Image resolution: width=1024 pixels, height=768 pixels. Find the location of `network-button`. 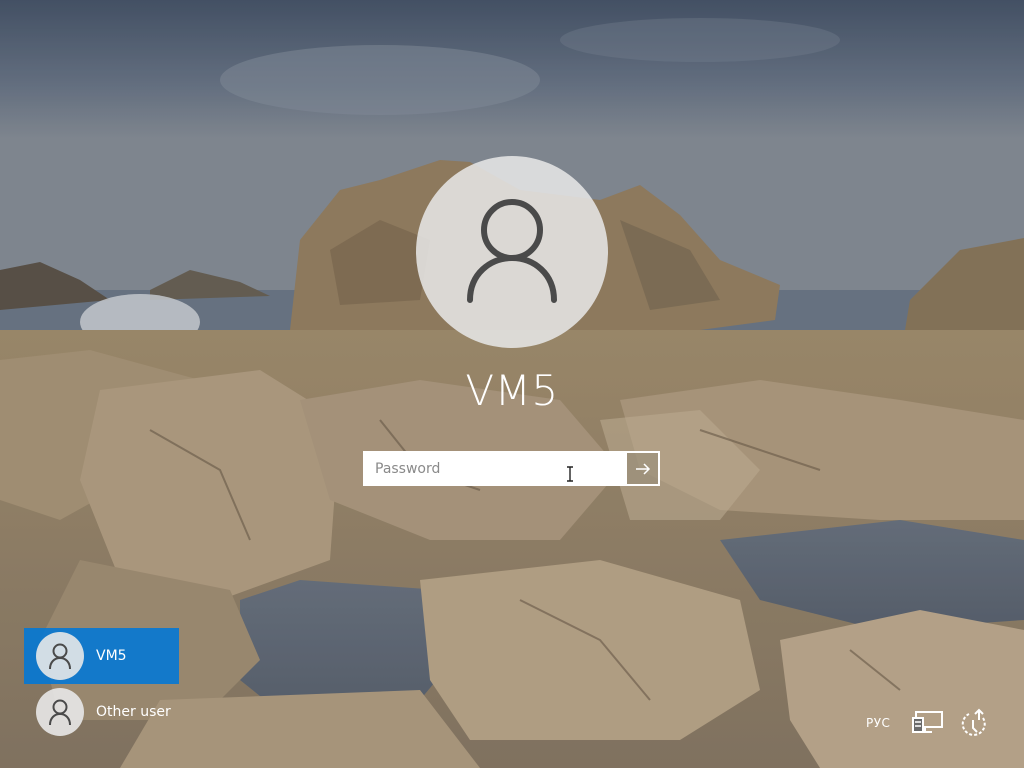

network-button is located at coordinates (928, 723).